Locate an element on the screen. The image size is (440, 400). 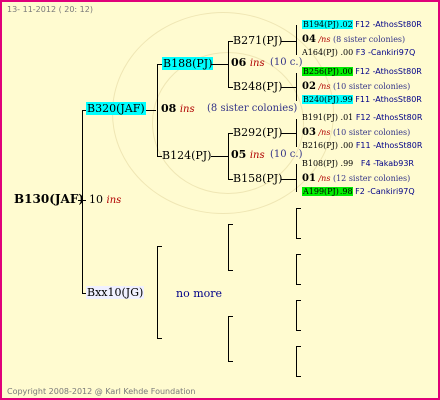
gen2-top-note: (10 c.) is located at coordinates (286, 62).